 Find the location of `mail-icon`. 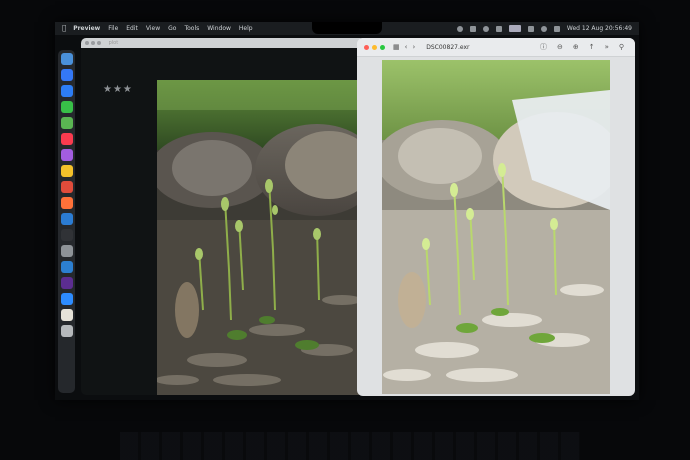

mail-icon is located at coordinates (66, 91).